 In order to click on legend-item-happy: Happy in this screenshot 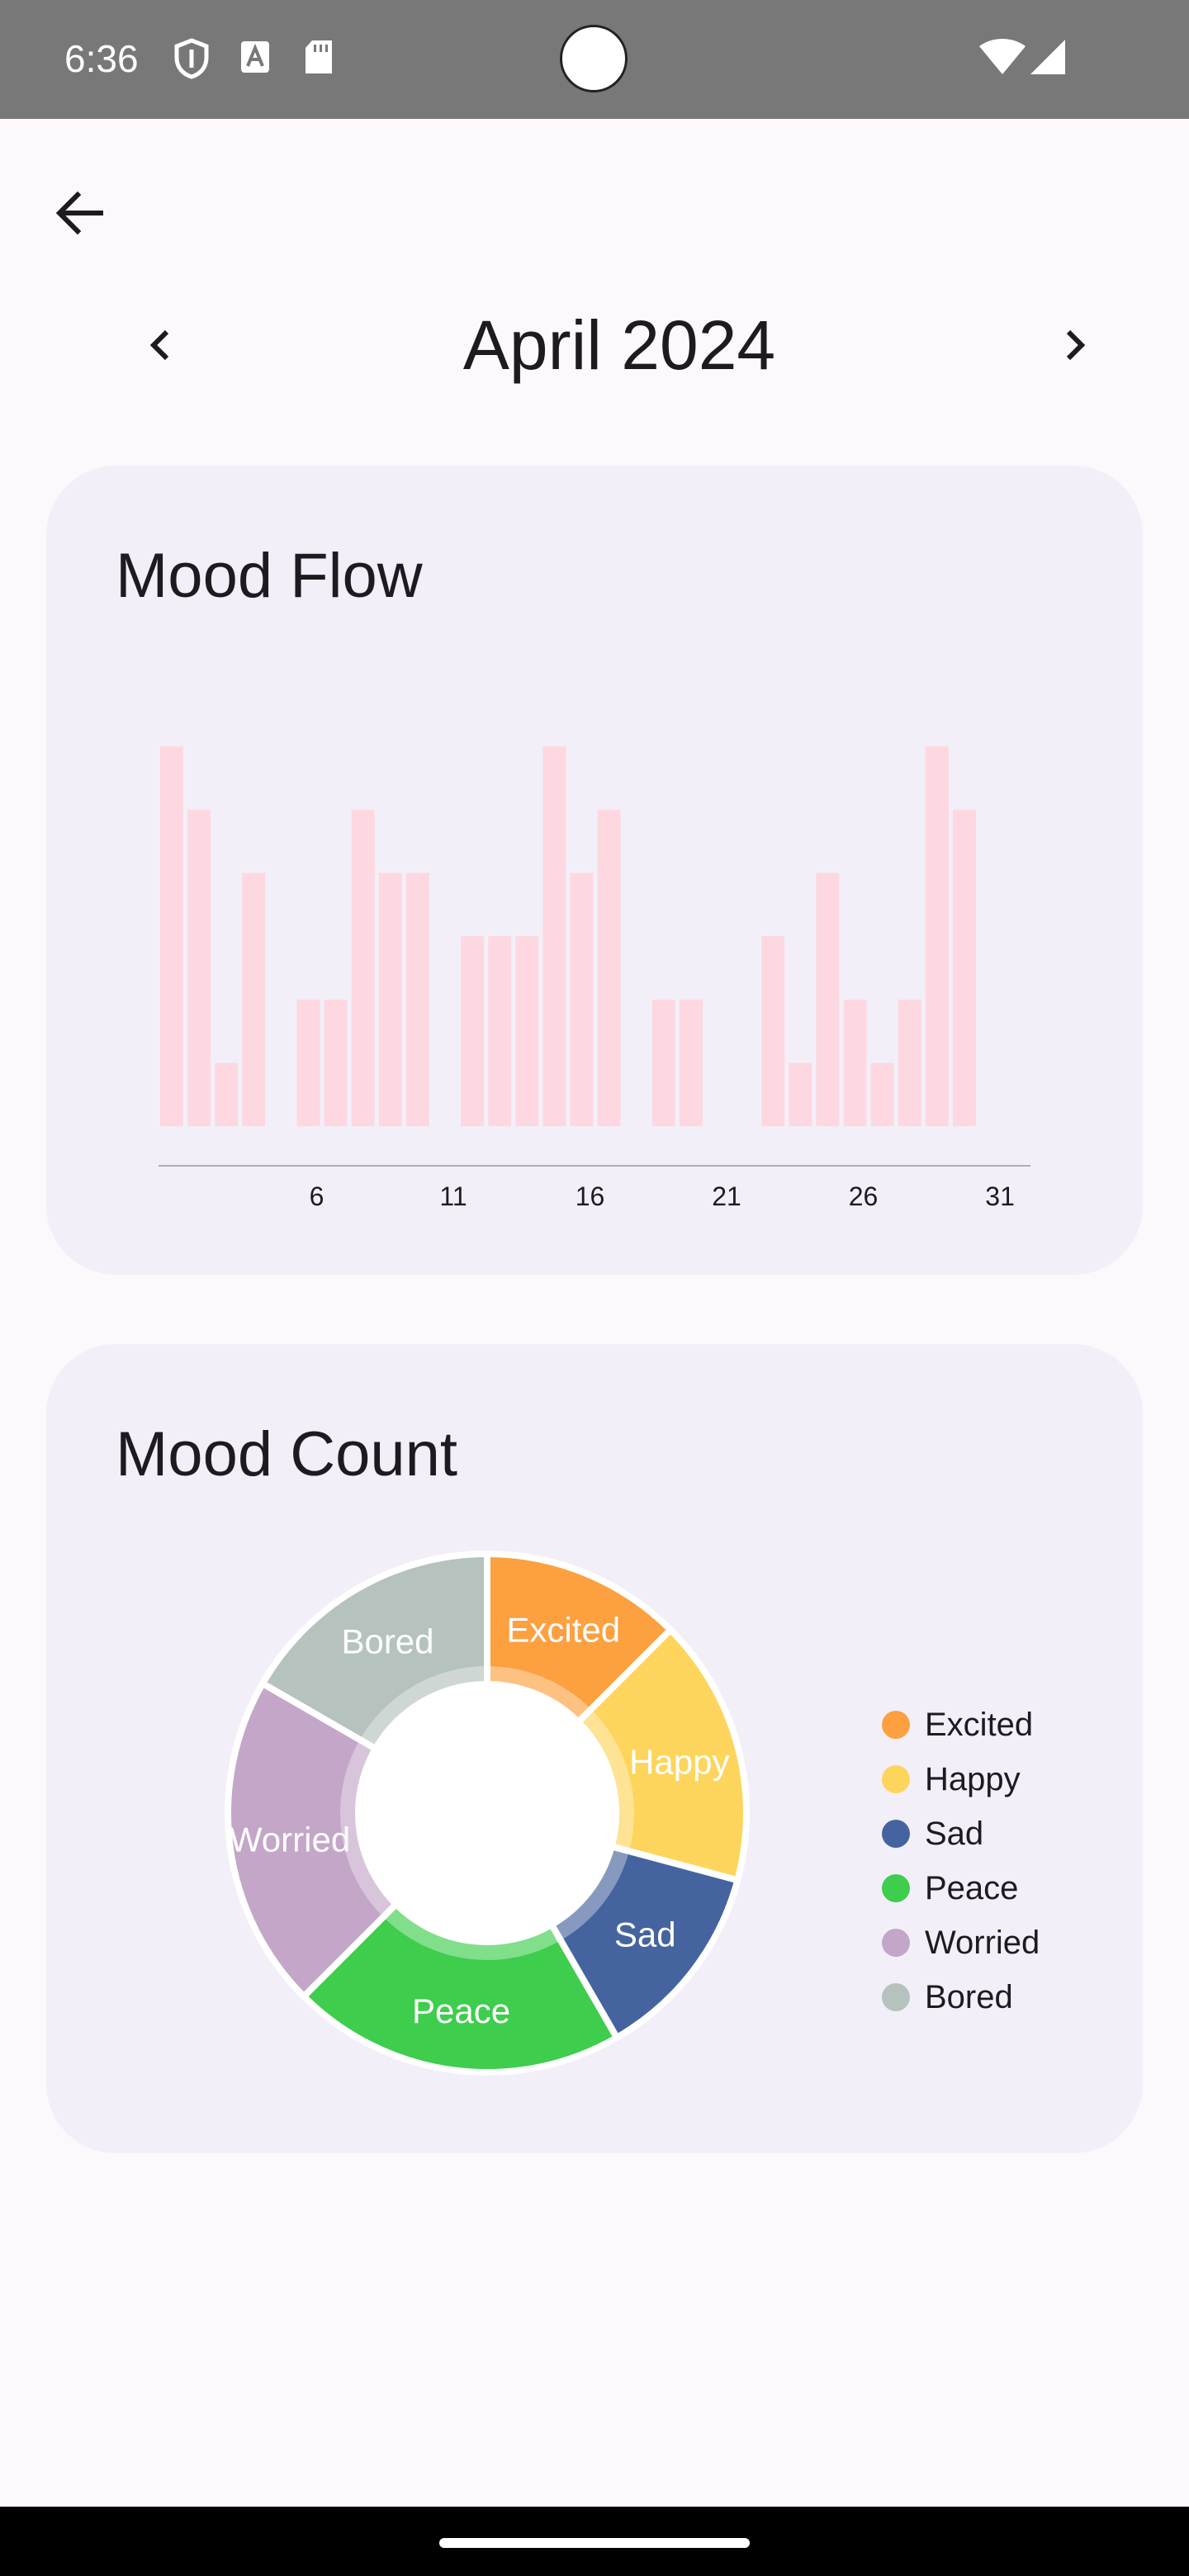, I will do `click(961, 1779)`.